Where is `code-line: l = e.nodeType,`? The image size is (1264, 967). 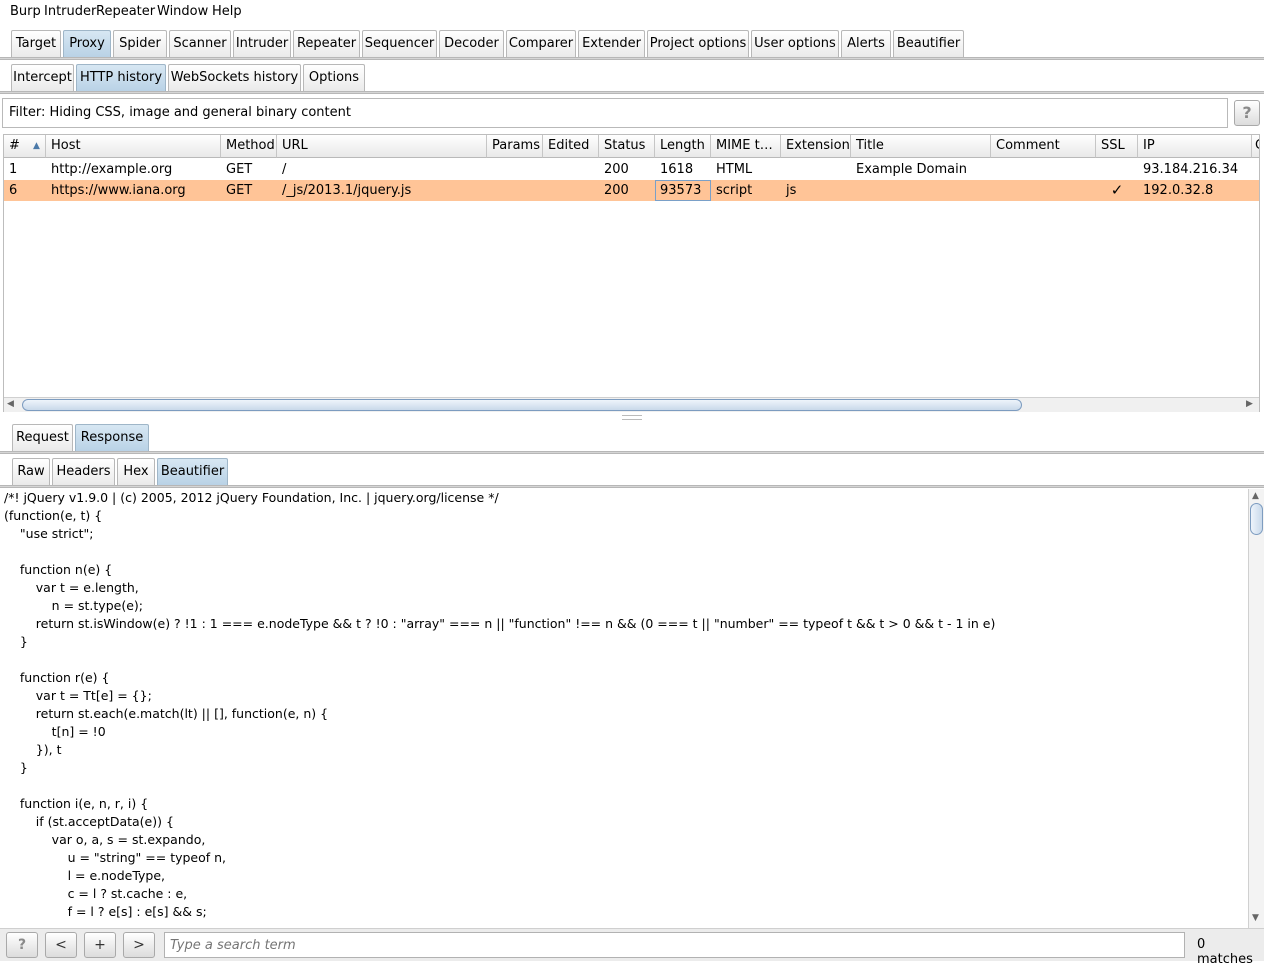 code-line: l = e.nodeType, is located at coordinates (85, 875).